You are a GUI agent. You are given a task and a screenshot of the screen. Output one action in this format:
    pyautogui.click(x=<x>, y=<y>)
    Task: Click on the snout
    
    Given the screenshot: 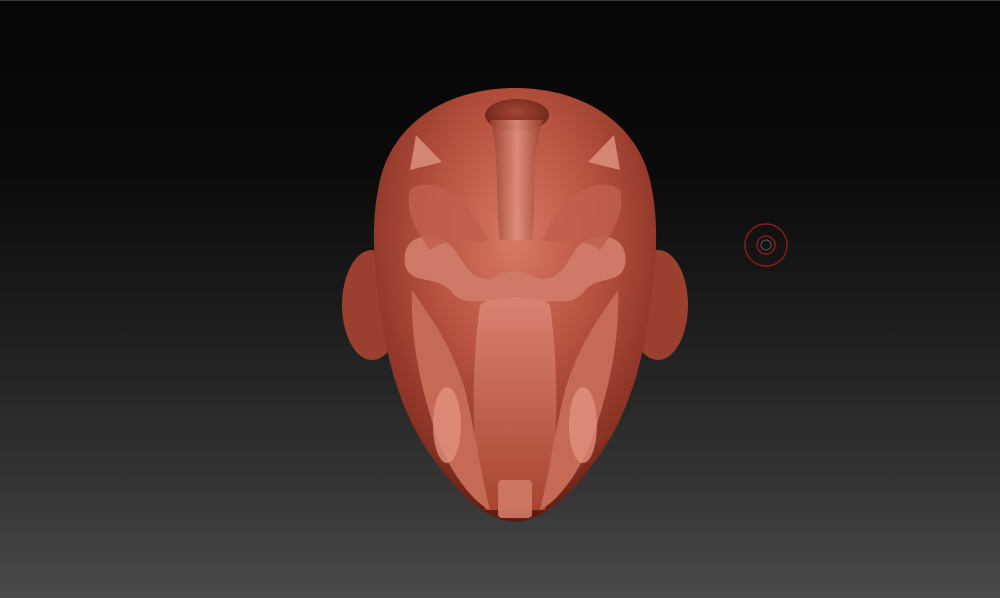 What is the action you would take?
    pyautogui.click(x=515, y=403)
    